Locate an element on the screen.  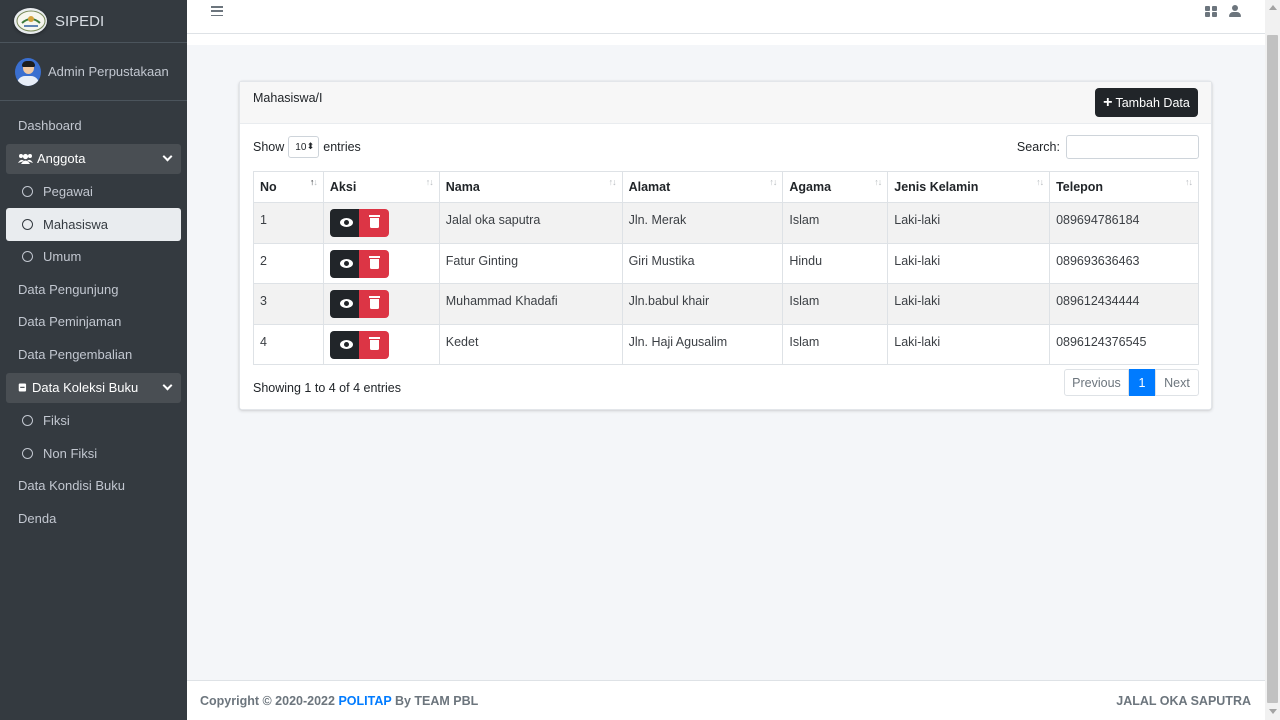
brand-name: SIPEDI is located at coordinates (80, 21).